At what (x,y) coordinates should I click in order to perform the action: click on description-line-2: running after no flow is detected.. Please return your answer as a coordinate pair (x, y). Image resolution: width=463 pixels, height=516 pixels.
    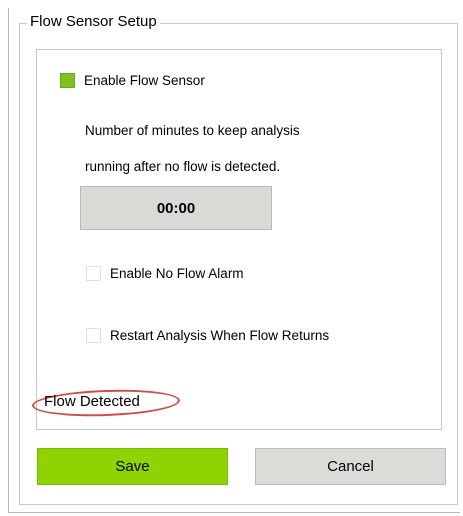
    Looking at the image, I should click on (183, 166).